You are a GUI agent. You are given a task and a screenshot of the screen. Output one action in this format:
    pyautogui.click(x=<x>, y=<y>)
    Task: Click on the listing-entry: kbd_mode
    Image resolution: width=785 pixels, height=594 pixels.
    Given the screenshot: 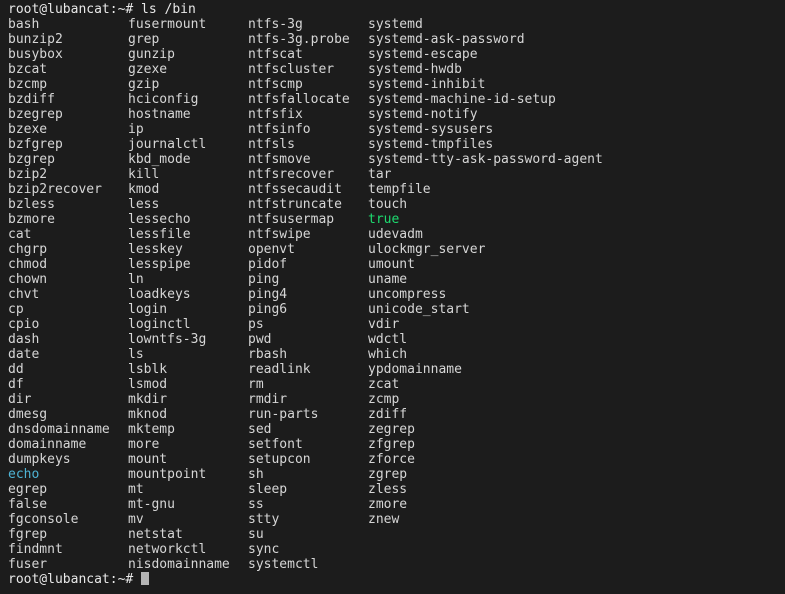 What is the action you would take?
    pyautogui.click(x=159, y=159)
    